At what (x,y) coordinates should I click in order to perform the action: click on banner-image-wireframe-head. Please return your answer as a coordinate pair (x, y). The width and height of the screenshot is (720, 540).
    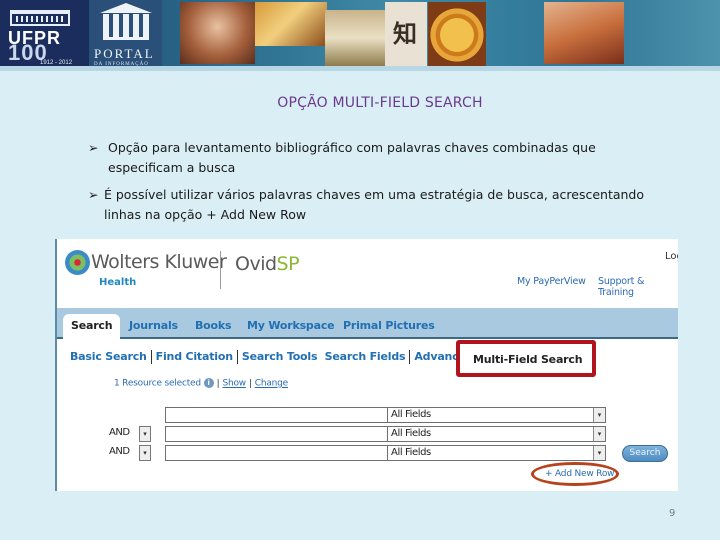
    Looking at the image, I should click on (584, 33).